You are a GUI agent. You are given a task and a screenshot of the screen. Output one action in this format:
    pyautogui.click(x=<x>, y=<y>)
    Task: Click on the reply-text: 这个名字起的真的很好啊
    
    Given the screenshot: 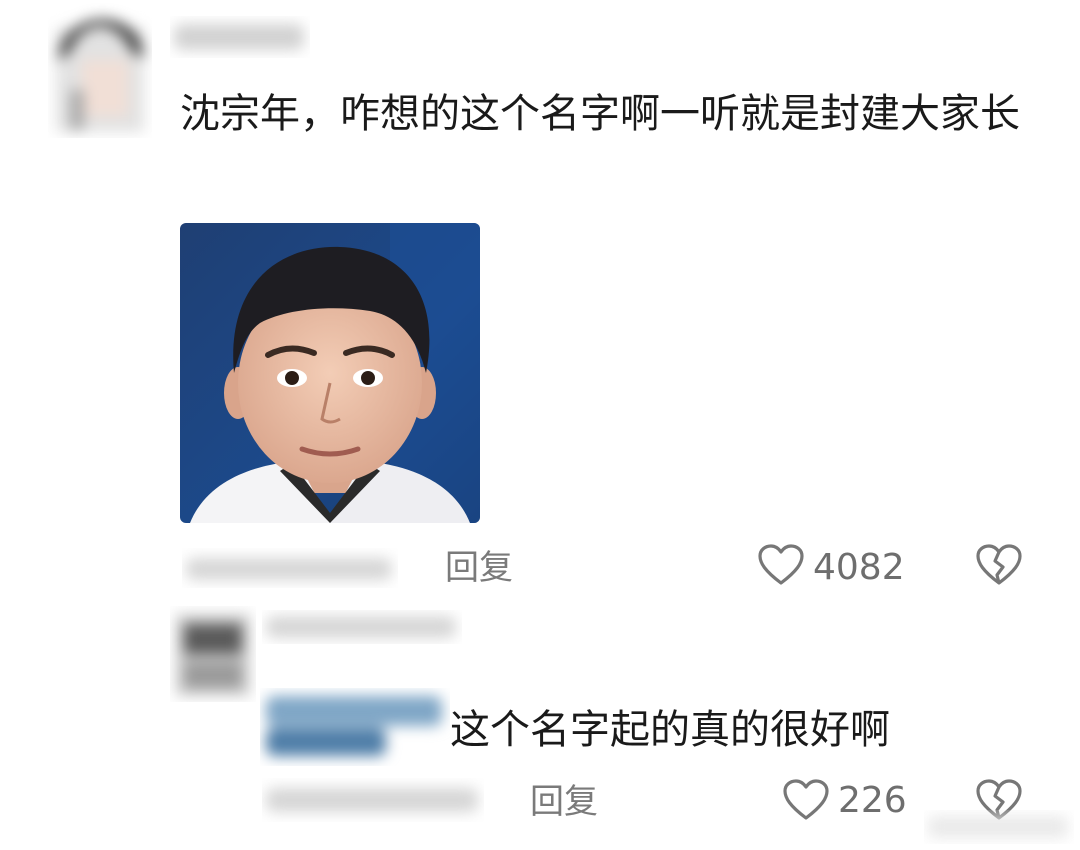 What is the action you would take?
    pyautogui.click(x=670, y=730)
    